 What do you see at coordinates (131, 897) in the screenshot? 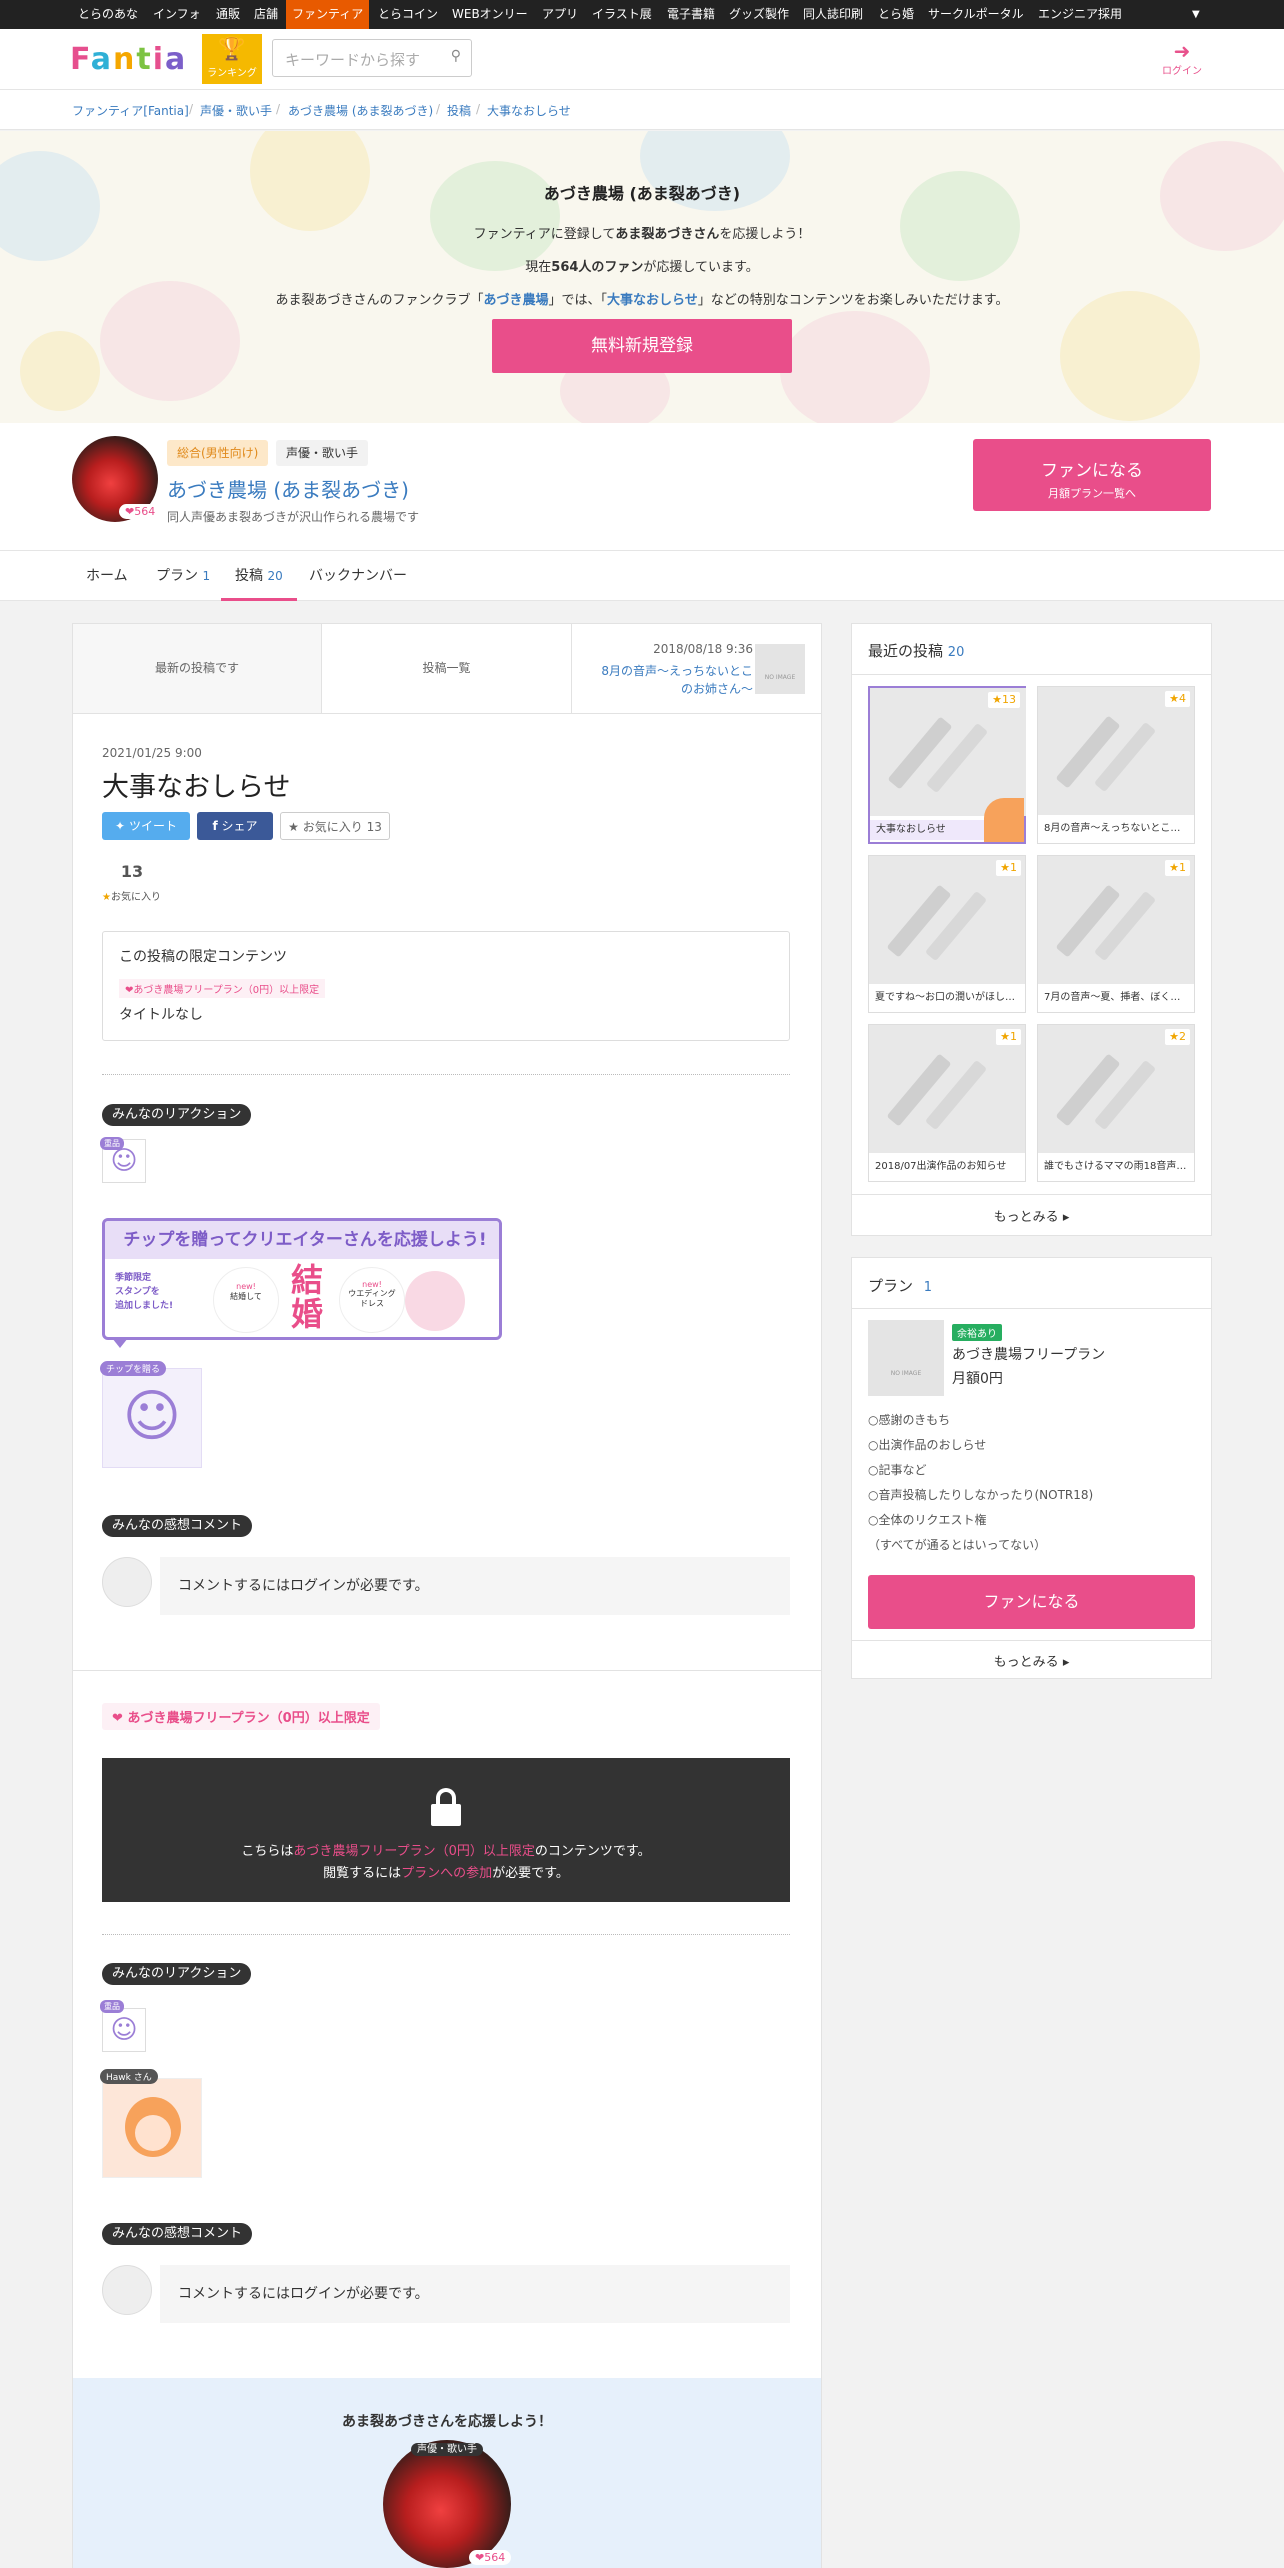
I see `fav-count-label: ★お気に入り` at bounding box center [131, 897].